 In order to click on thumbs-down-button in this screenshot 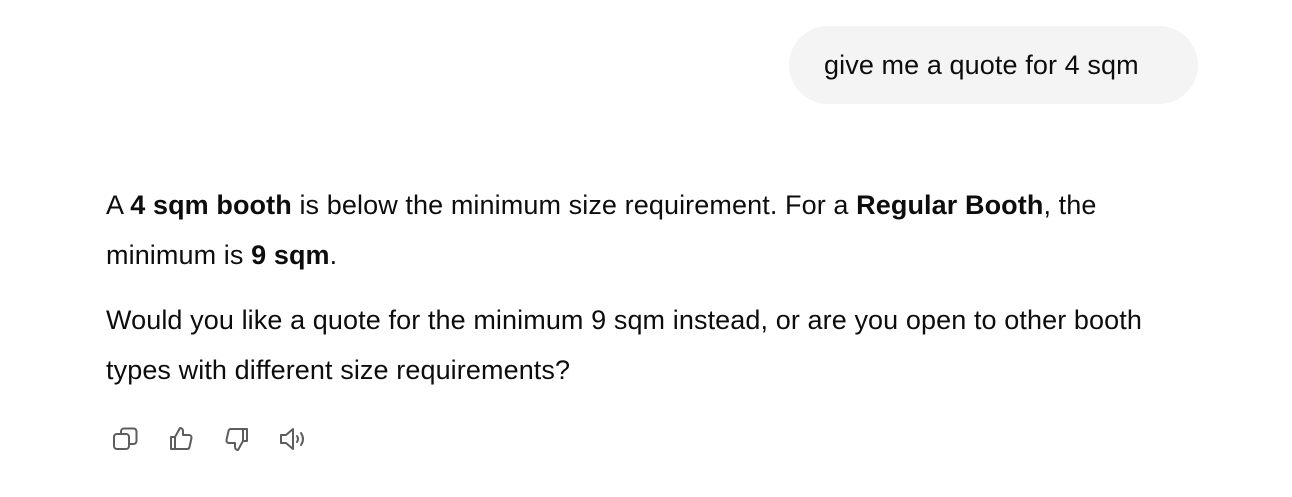, I will do `click(237, 439)`.